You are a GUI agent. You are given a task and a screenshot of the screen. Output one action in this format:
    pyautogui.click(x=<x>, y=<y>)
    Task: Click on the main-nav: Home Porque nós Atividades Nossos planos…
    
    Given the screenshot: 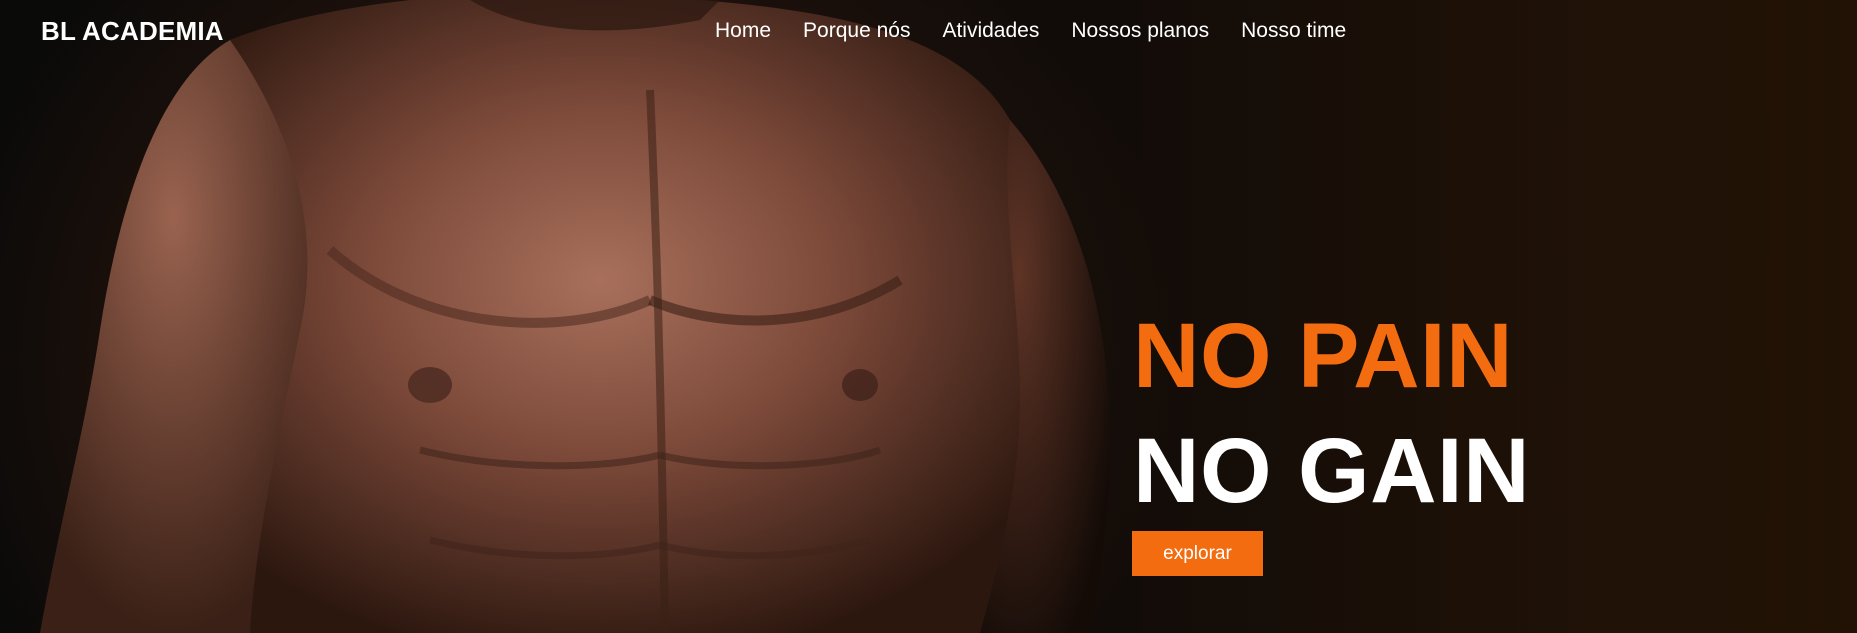 What is the action you would take?
    pyautogui.click(x=1030, y=31)
    